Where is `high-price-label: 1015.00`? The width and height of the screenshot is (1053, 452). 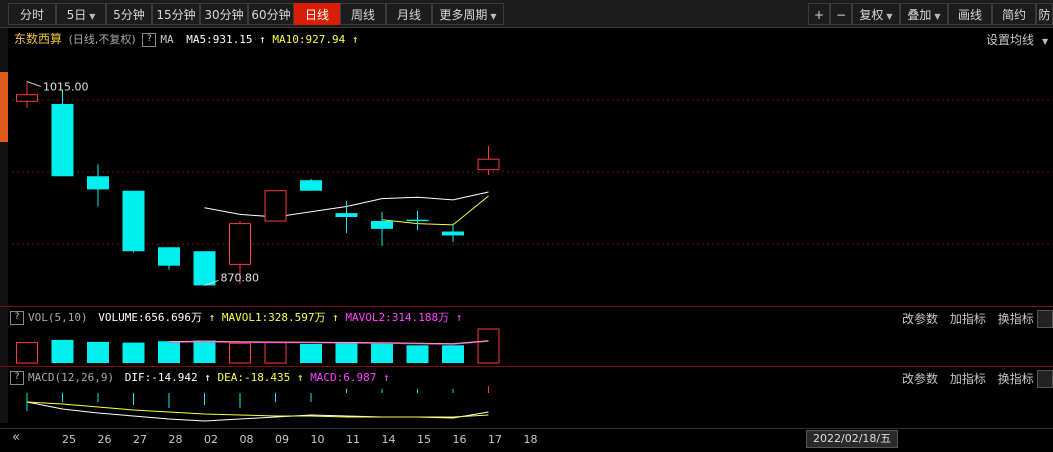
high-price-label: 1015.00 is located at coordinates (66, 87).